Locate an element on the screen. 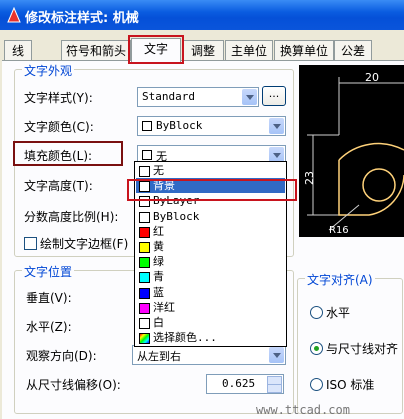 The width and height of the screenshot is (404, 419). text-style-value: Standard is located at coordinates (168, 96).